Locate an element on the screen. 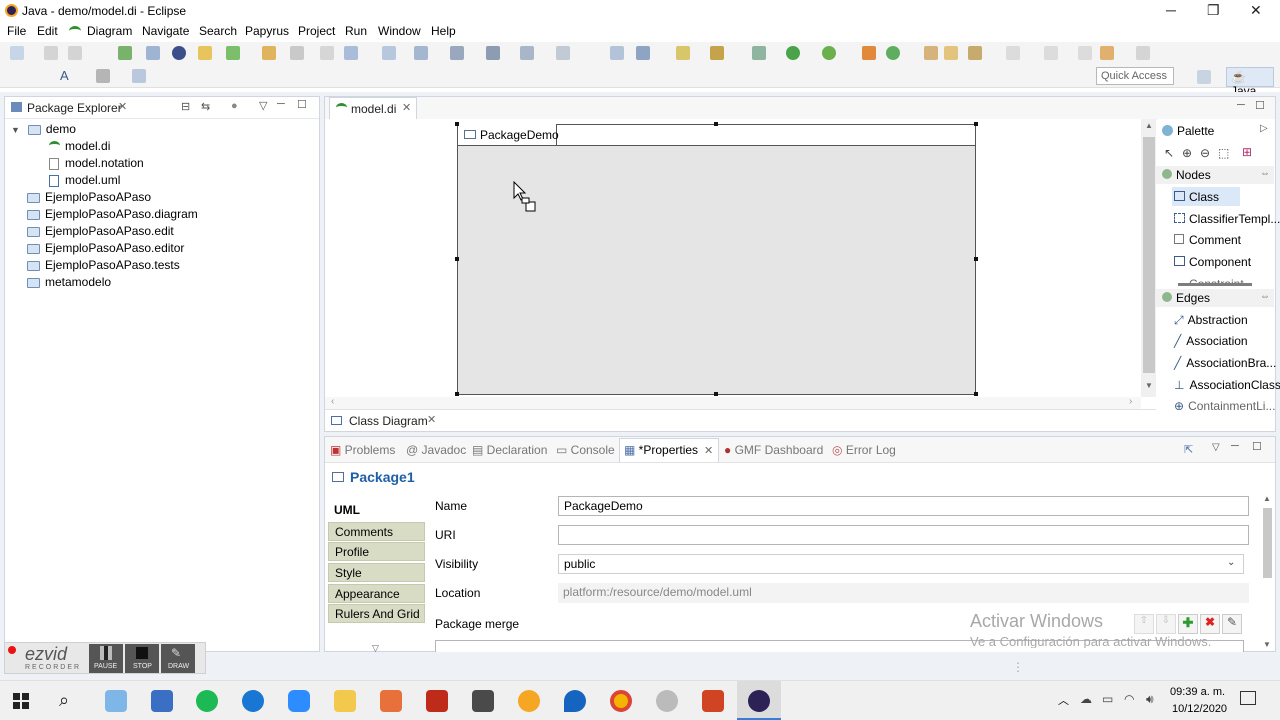 This screenshot has height=720, width=1280. zoom-icon is located at coordinates (617, 53).